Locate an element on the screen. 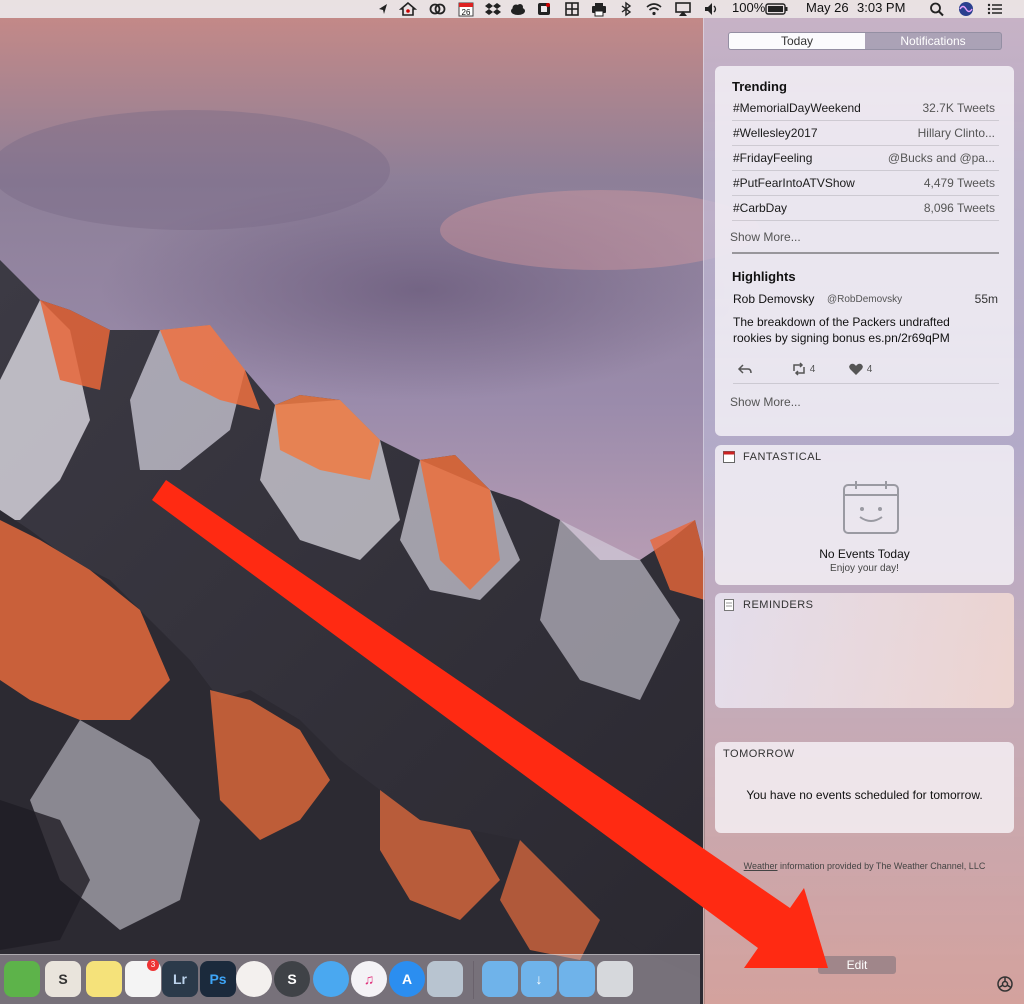  trend-tag: #MemorialDayWeekend is located at coordinates (797, 108).